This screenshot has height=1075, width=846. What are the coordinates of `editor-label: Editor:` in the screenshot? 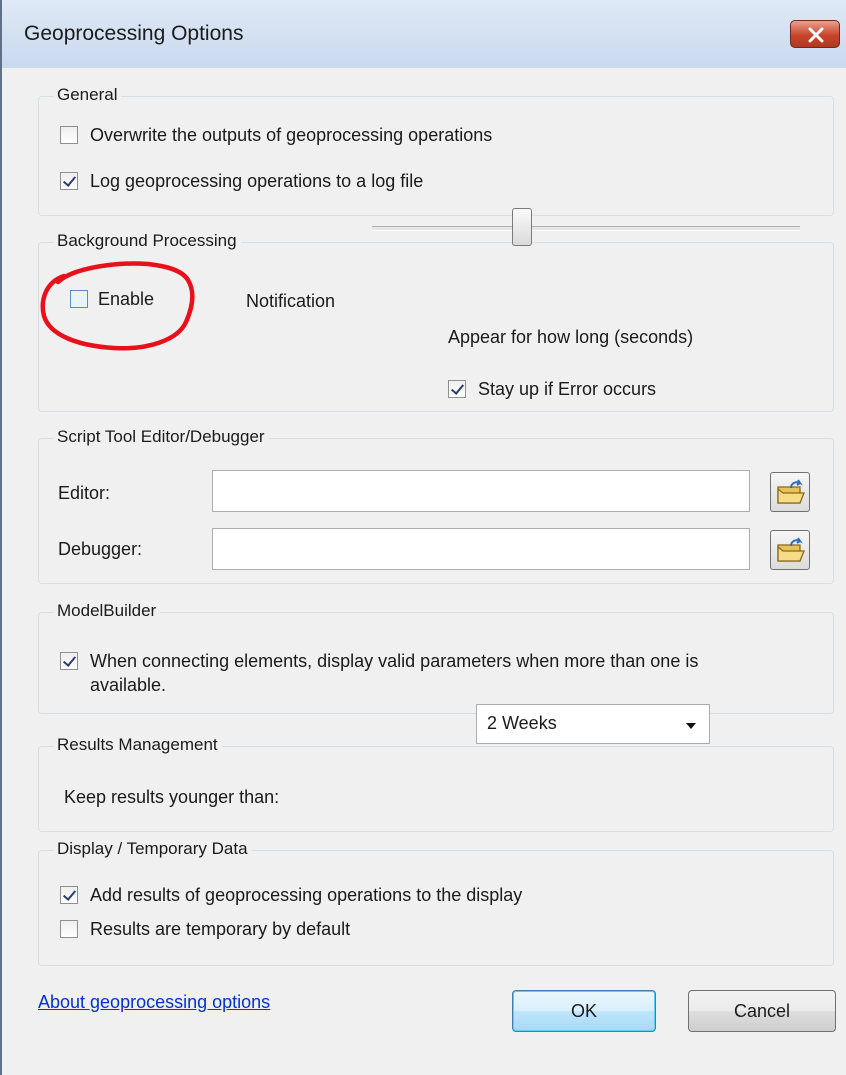 It's located at (84, 493).